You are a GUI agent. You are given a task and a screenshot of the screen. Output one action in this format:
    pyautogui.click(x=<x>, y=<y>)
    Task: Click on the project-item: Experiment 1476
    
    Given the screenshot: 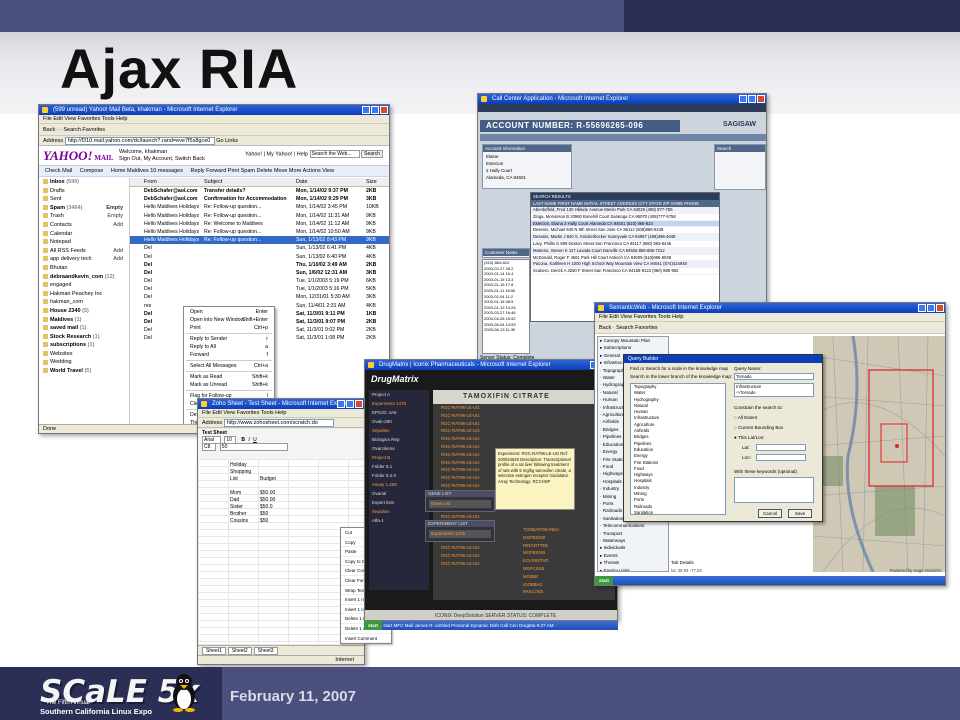 What is the action you would take?
    pyautogui.click(x=399, y=403)
    